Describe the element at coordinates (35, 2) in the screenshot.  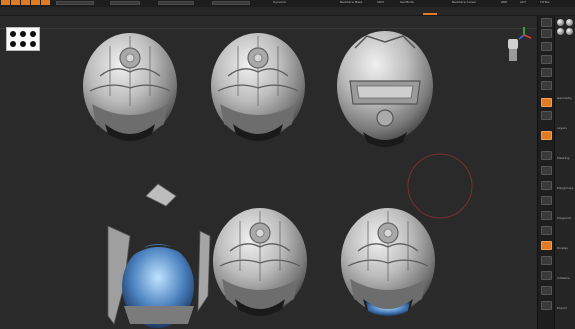
I see `rgb-button` at that location.